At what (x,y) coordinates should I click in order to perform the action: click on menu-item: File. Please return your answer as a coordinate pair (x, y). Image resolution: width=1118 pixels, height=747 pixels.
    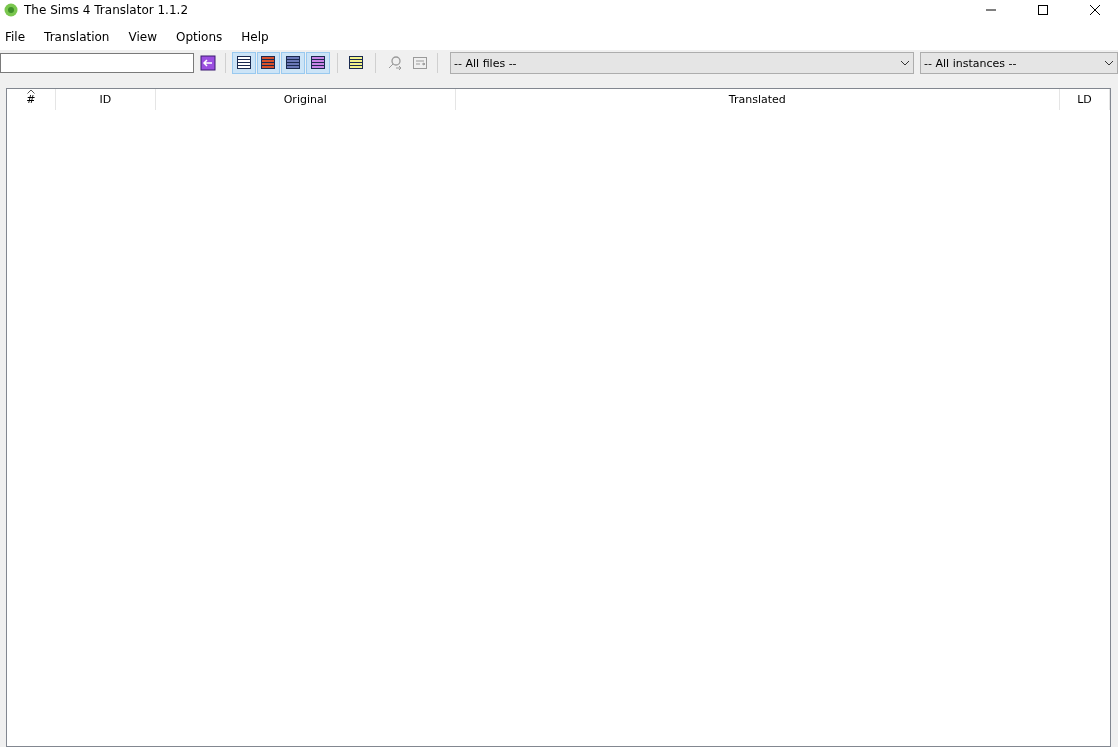
    Looking at the image, I should click on (17, 37).